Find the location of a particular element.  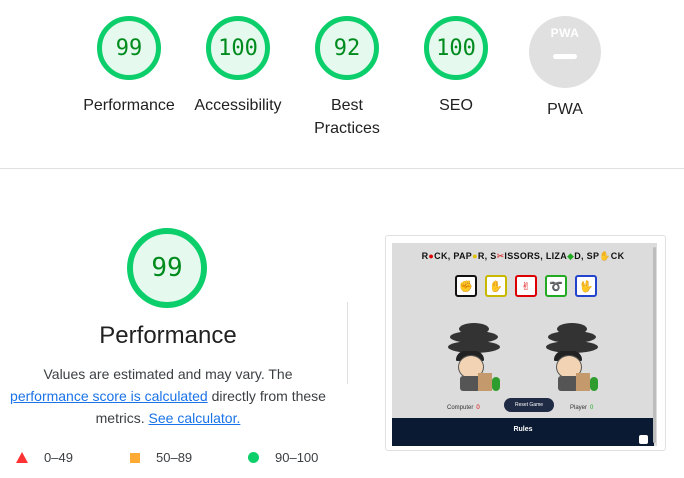

github-icon is located at coordinates (643, 439).